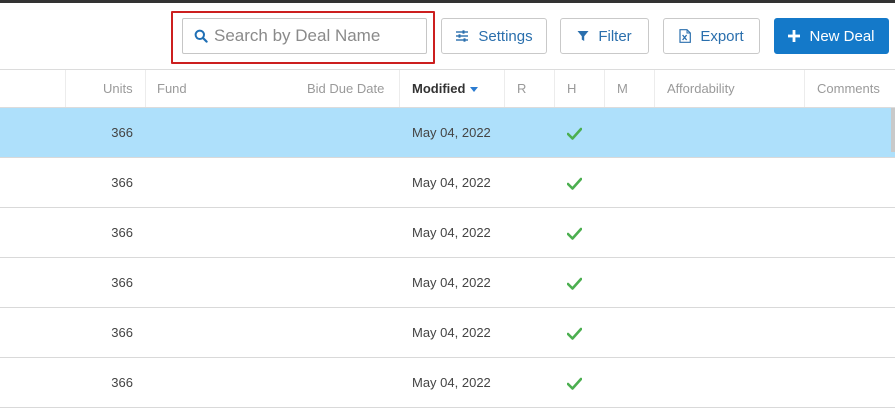 The image size is (895, 408). I want to click on new-deal-button: New Deal, so click(831, 36).